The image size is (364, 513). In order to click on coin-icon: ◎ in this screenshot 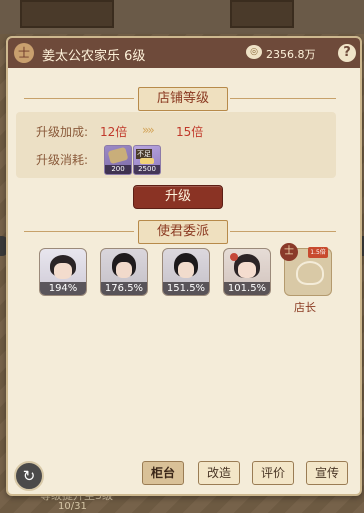, I will do `click(254, 52)`.